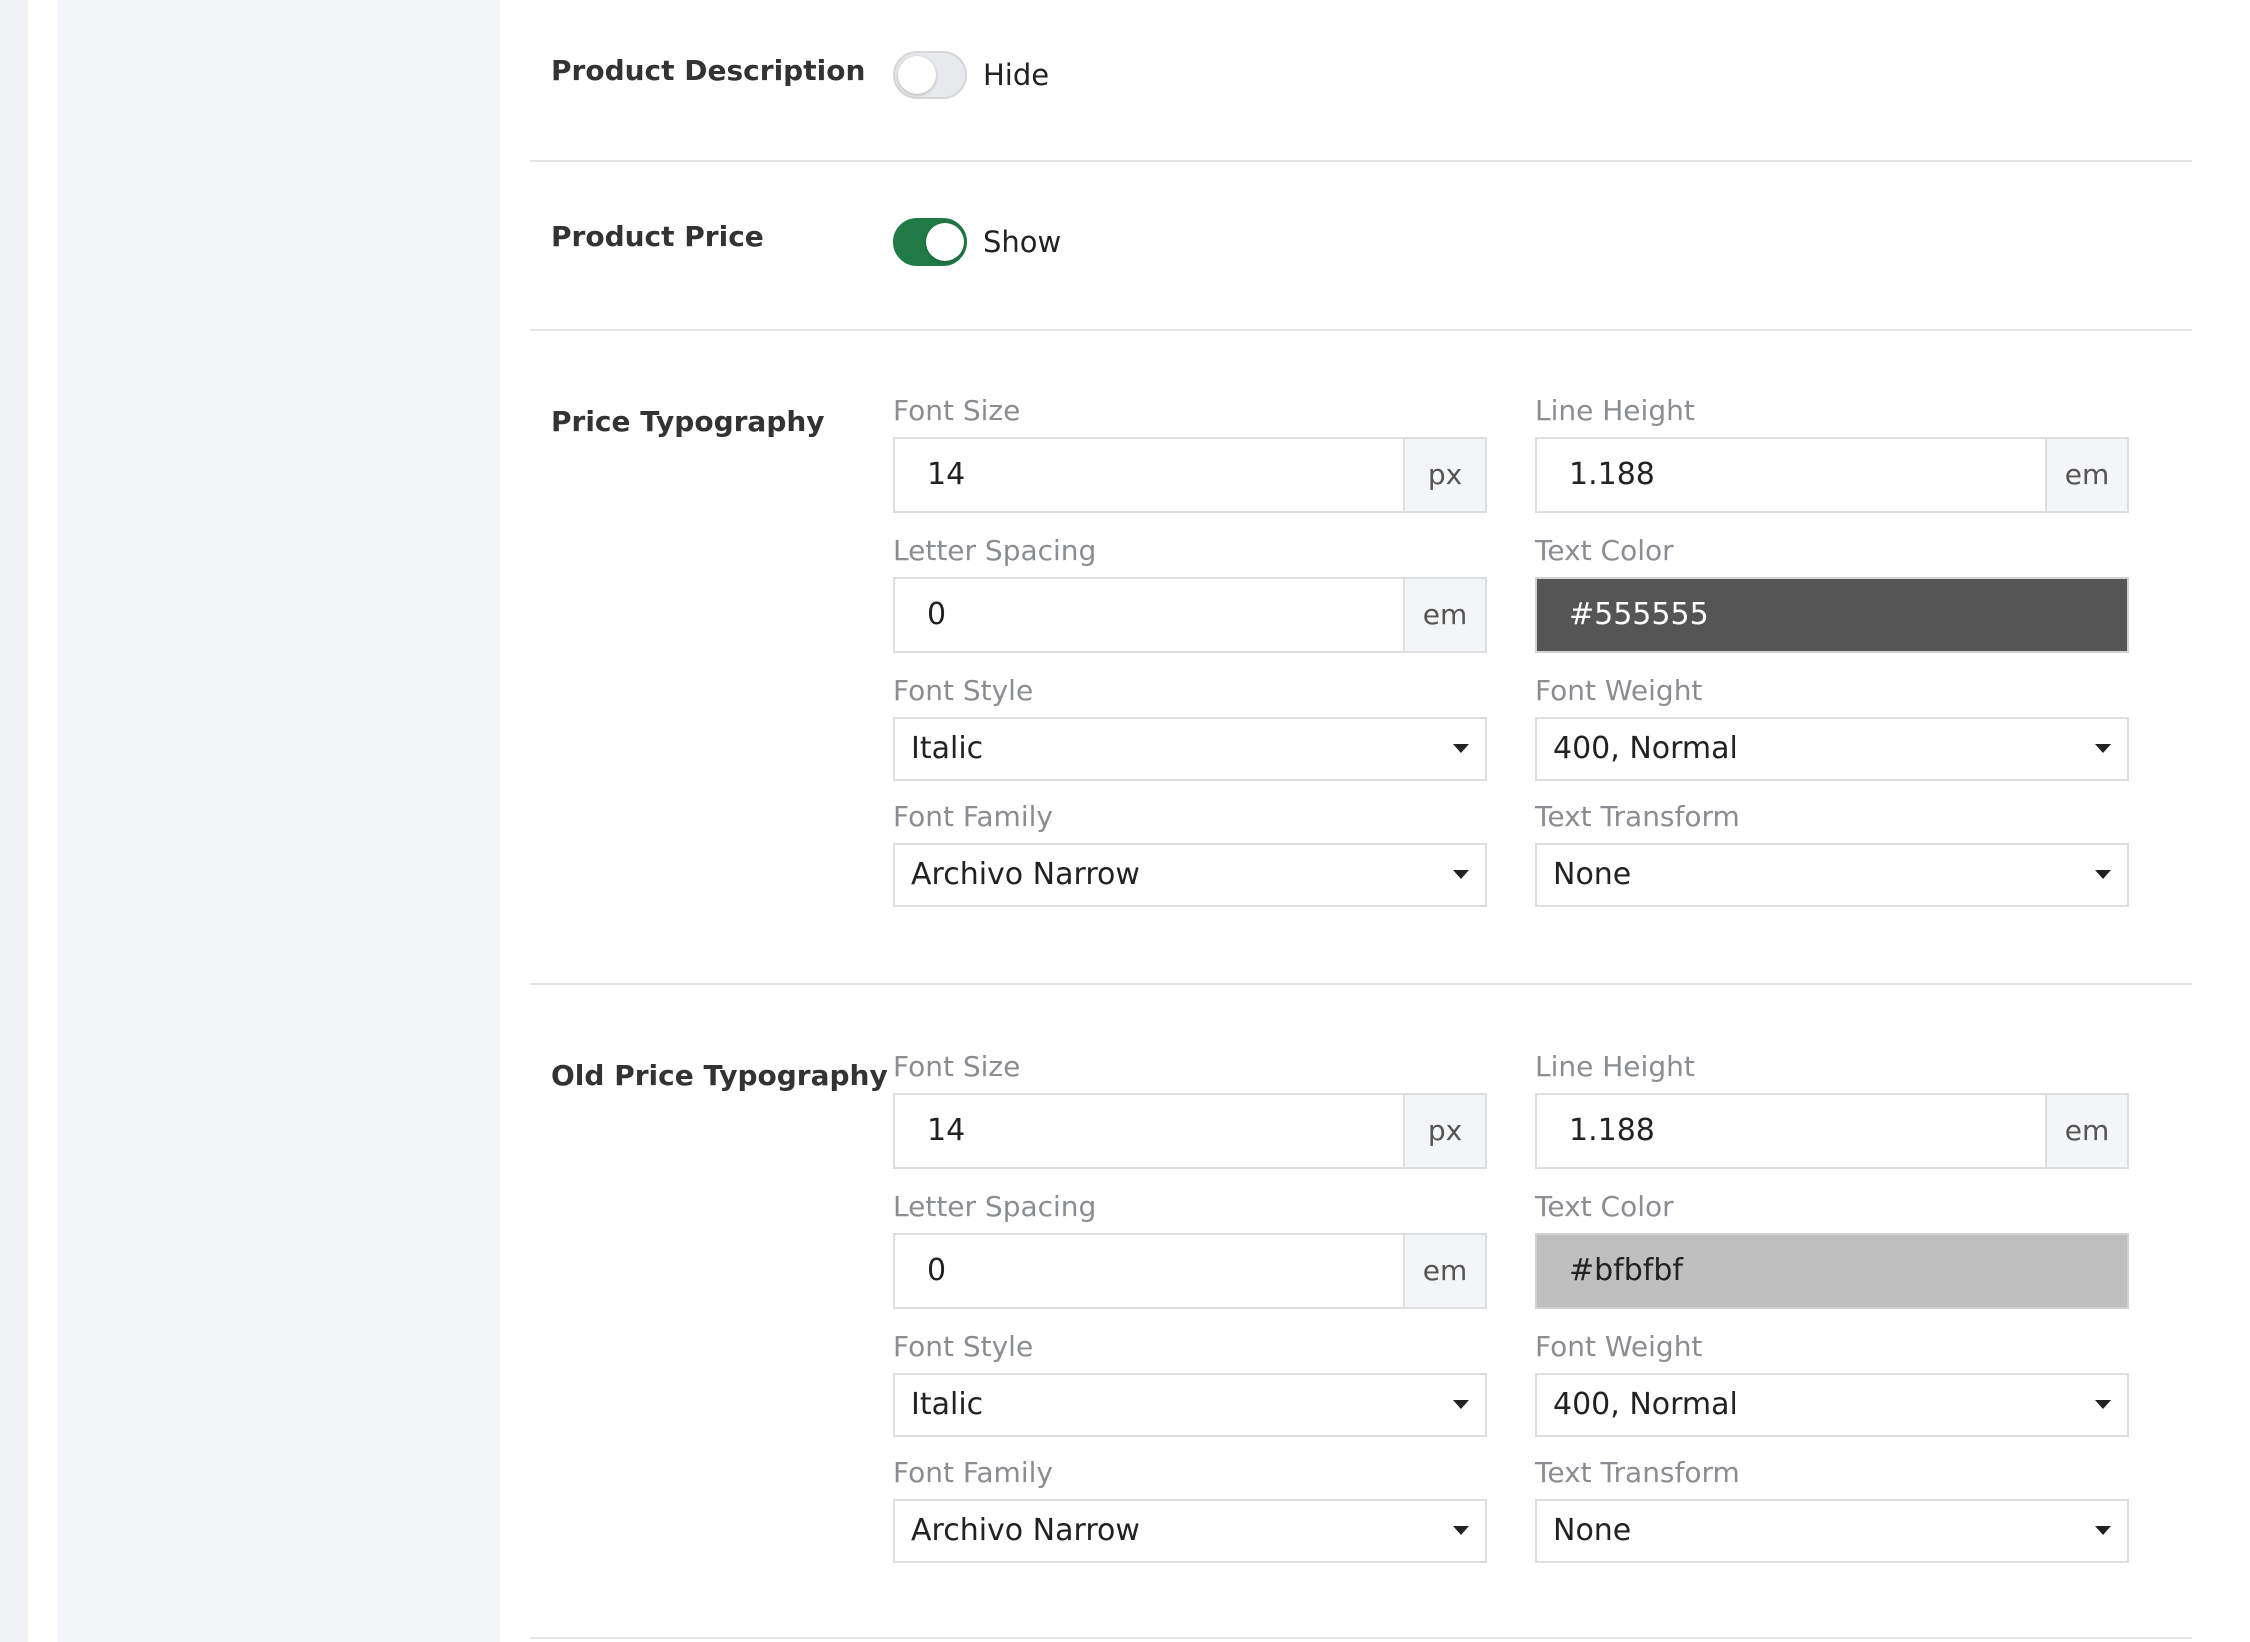  Describe the element at coordinates (1016, 75) in the screenshot. I see `product-description-toggle-text: Hide` at that location.